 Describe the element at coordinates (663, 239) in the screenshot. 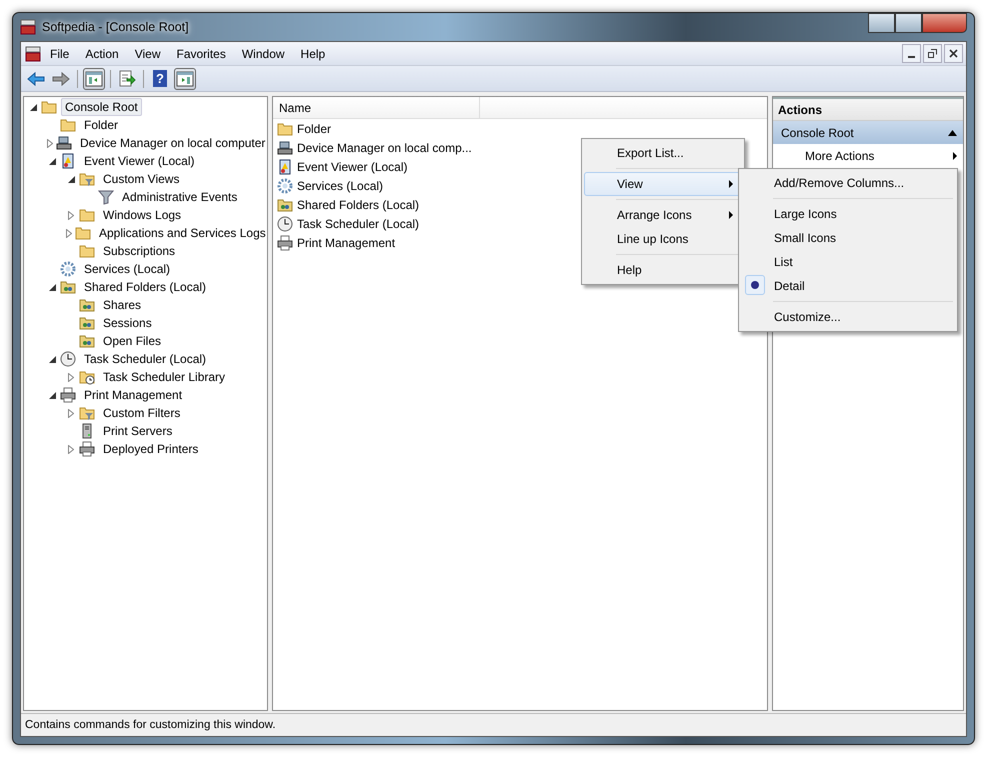

I see `menu-item: Line up Icons` at that location.